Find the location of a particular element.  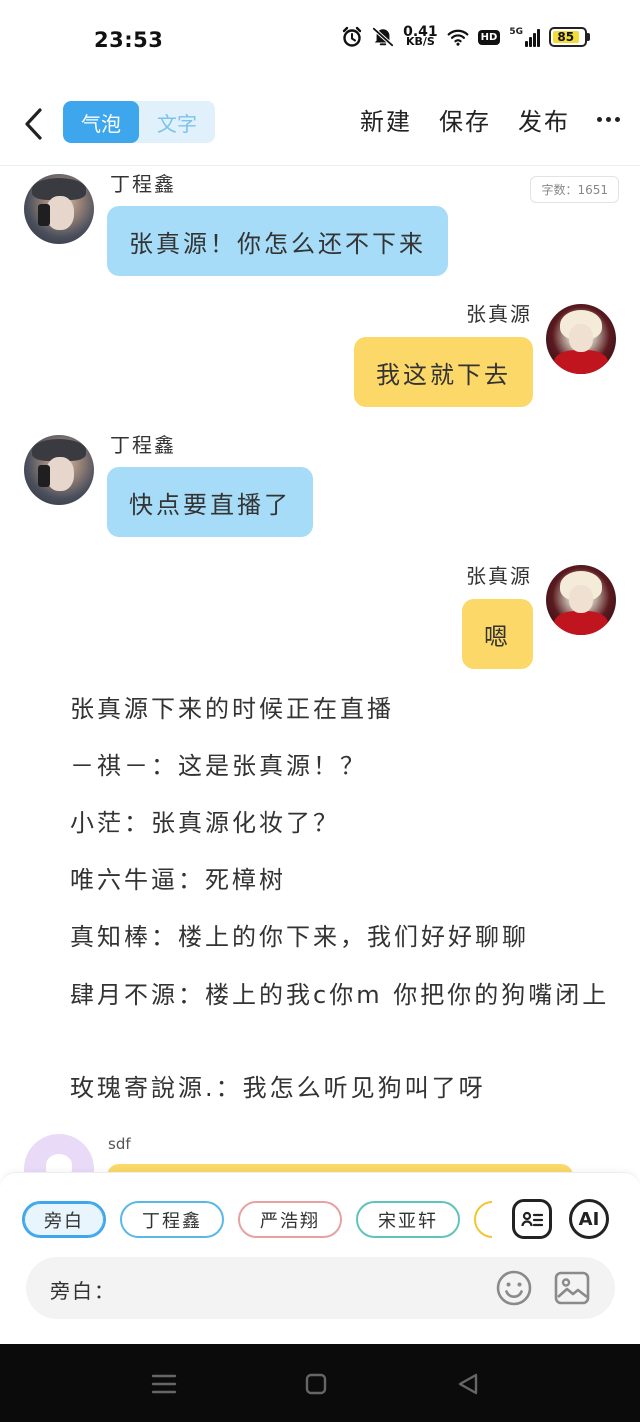

mode-toggle: 气泡 文字 is located at coordinates (139, 122).